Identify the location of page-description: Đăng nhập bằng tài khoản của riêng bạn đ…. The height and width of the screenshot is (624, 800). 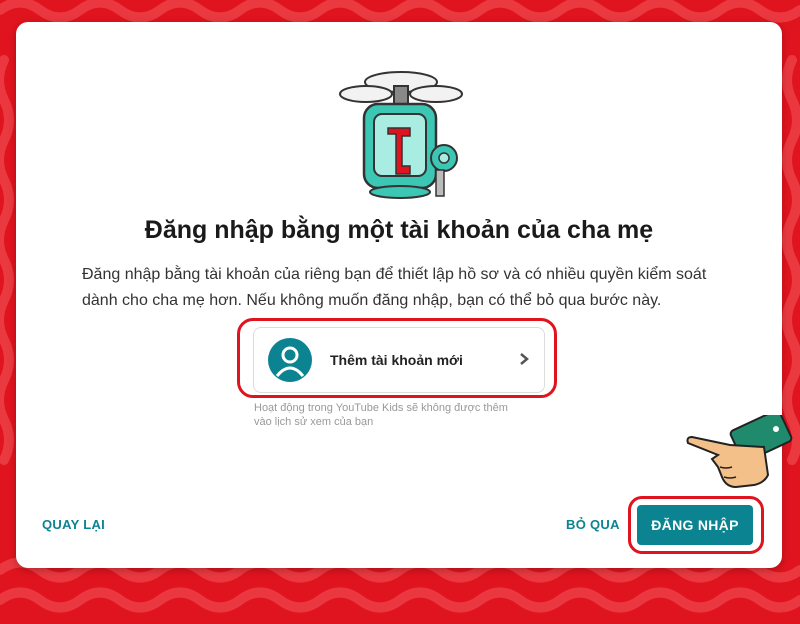
(394, 287).